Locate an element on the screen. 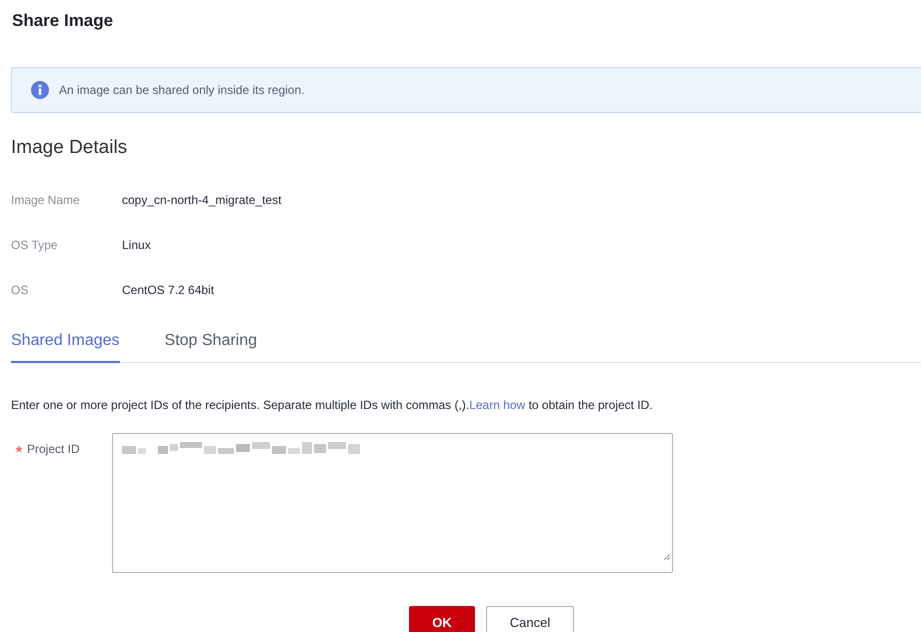 The width and height of the screenshot is (921, 632). resize-grip-icon is located at coordinates (667, 557).